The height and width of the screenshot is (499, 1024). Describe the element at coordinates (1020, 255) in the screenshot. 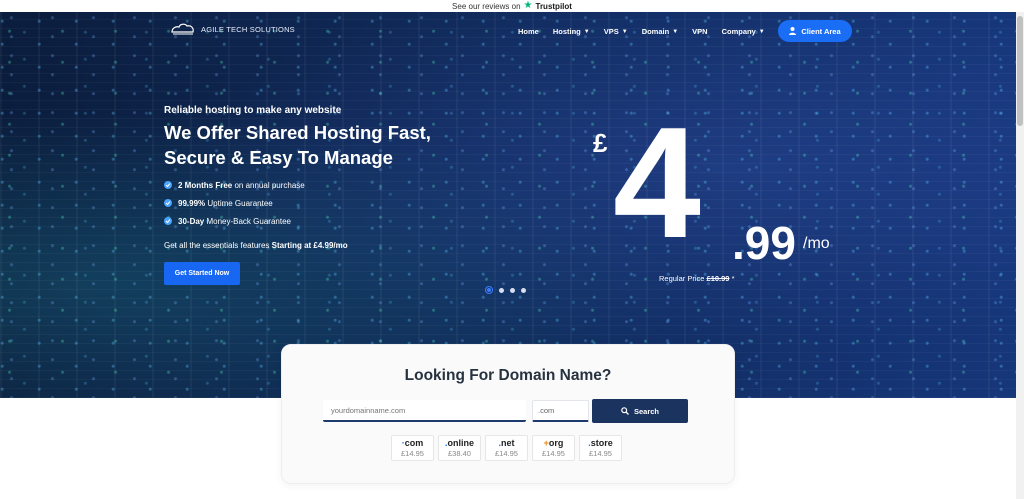

I see `page-scrollbar` at that location.